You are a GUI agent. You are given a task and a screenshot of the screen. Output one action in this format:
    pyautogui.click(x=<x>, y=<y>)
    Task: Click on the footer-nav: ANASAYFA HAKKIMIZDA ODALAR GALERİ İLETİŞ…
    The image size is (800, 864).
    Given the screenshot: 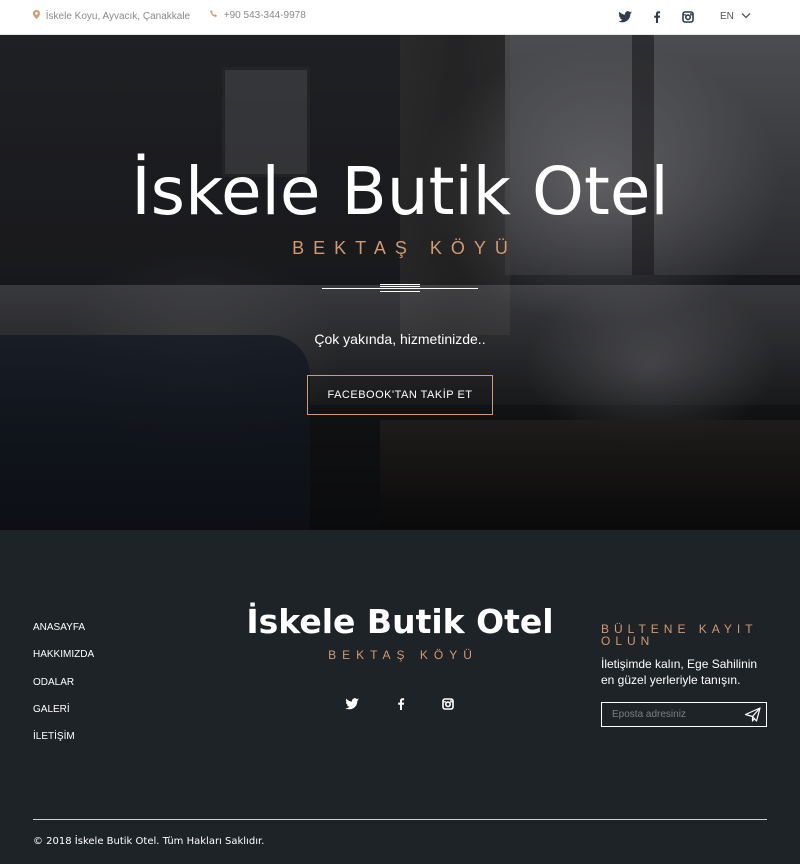 What is the action you would take?
    pyautogui.click(x=63, y=690)
    